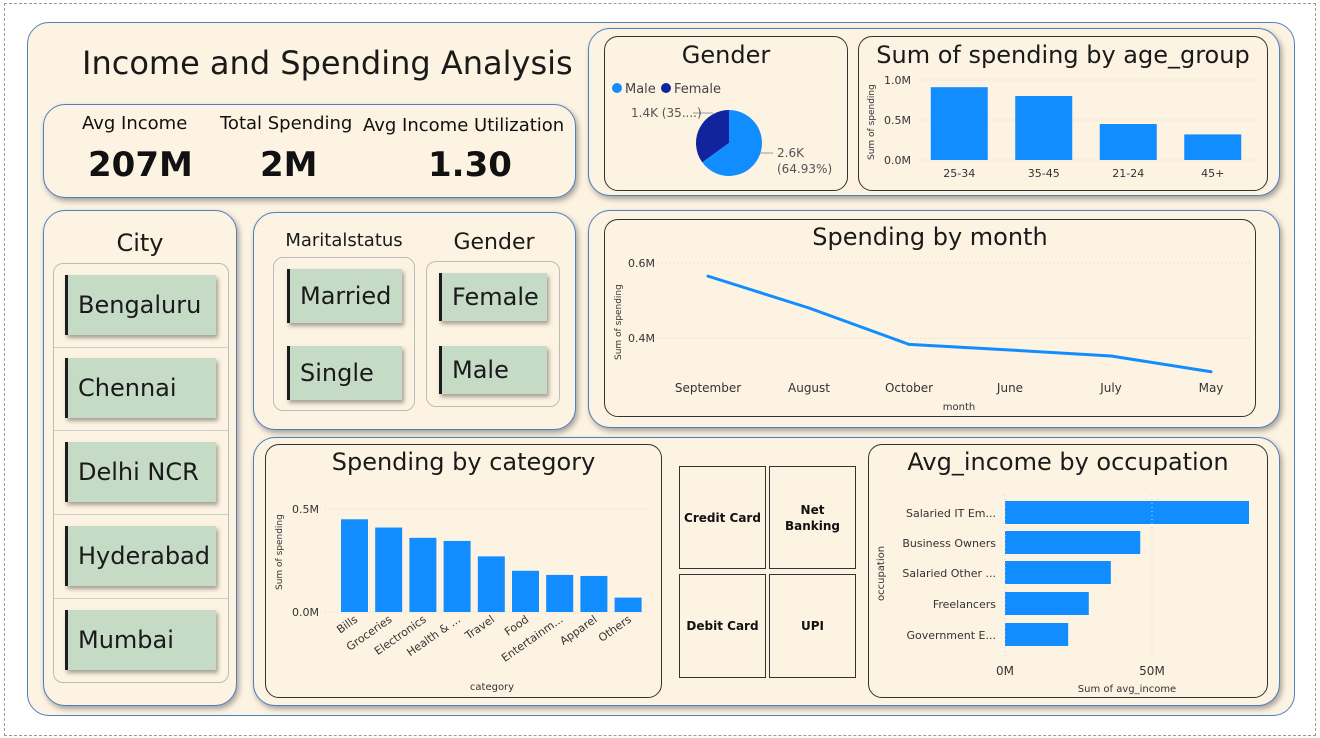 The width and height of the screenshot is (1320, 738). Describe the element at coordinates (722, 626) in the screenshot. I see `payment-tile-debit-card: Debit Card` at that location.